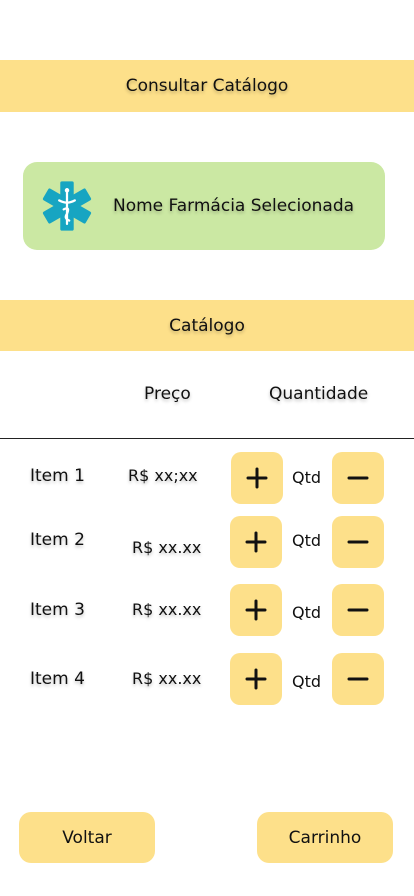 The width and height of the screenshot is (414, 896). I want to click on cart-button: Carrinho, so click(325, 837).